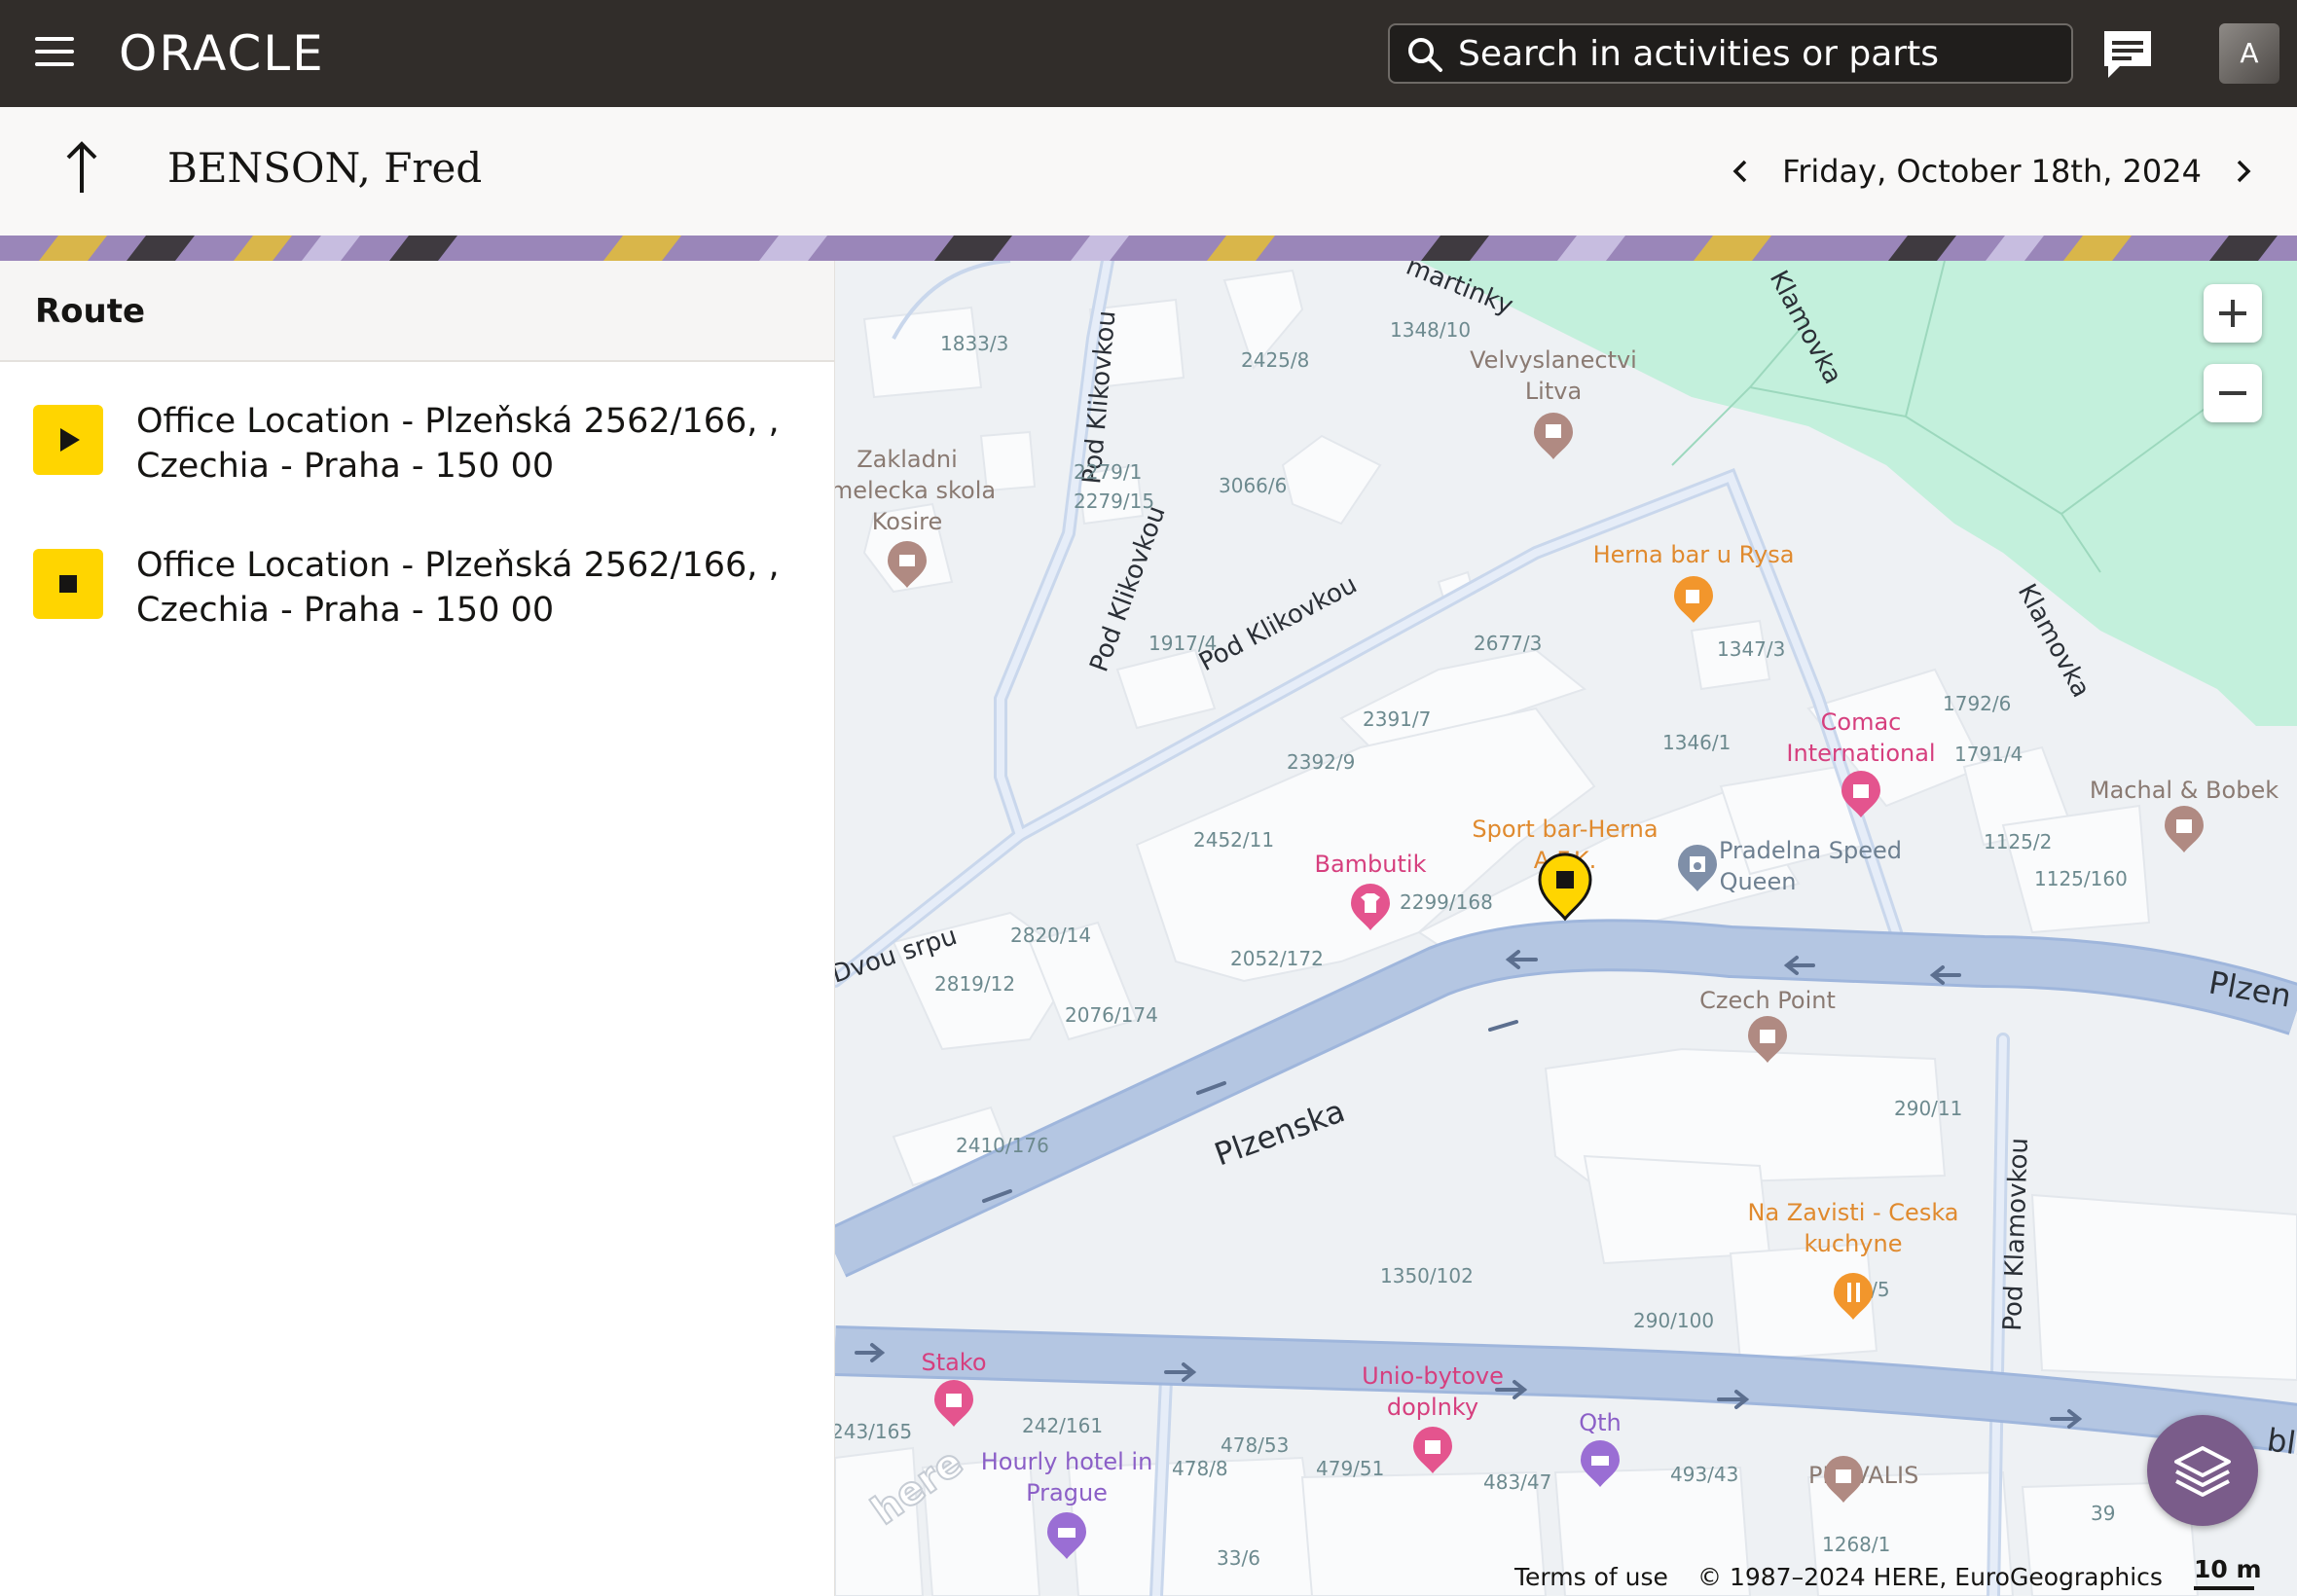 This screenshot has height=1596, width=2297. What do you see at coordinates (325, 168) in the screenshot?
I see `page-title: BENSON, Fred` at bounding box center [325, 168].